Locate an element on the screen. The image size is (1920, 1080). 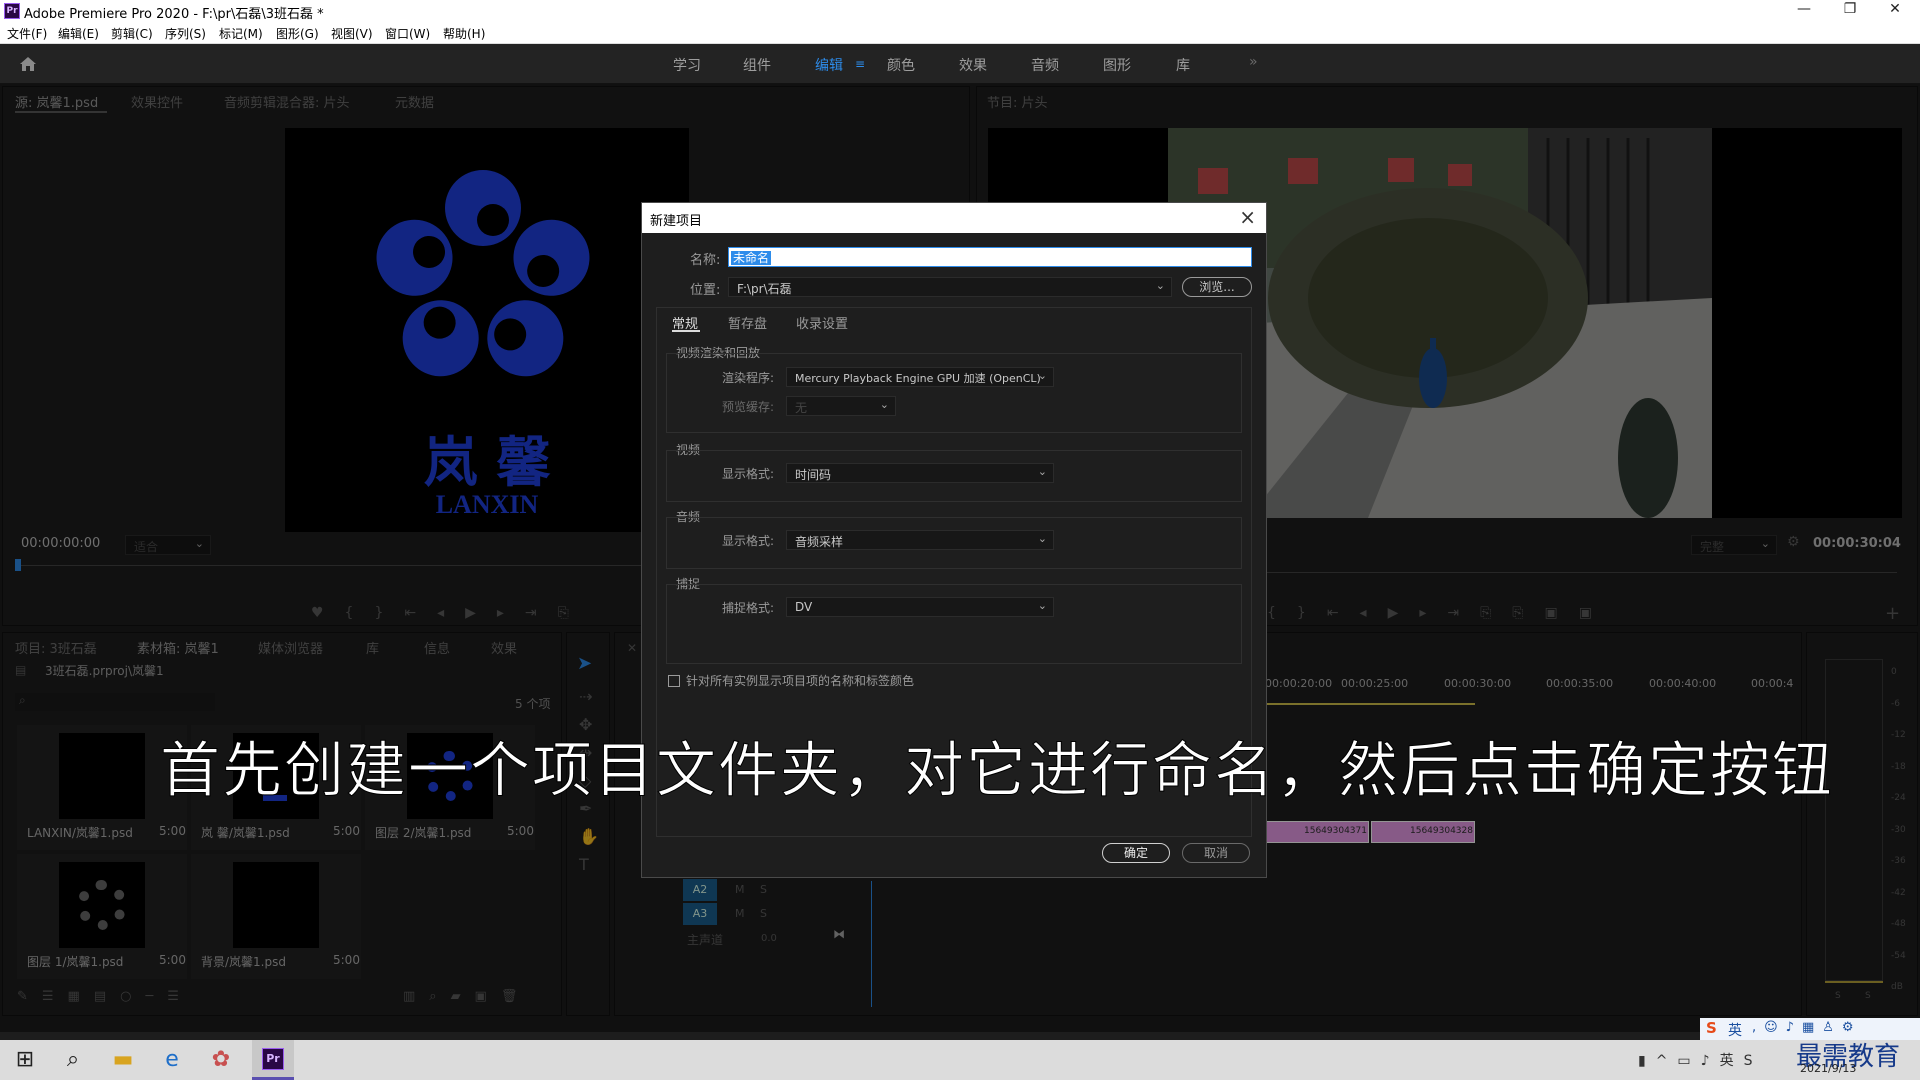
menu-marker: 标记(M) is located at coordinates (241, 33).